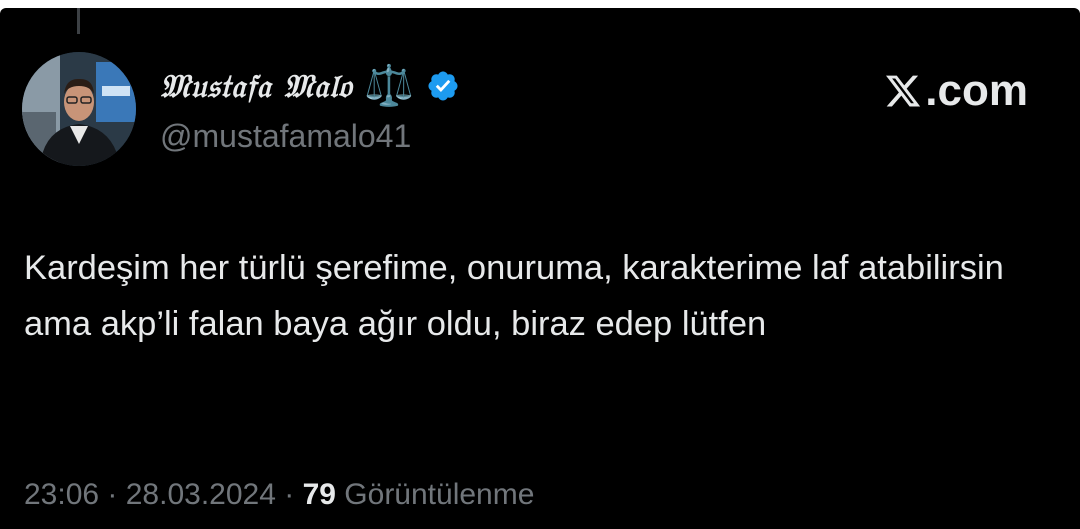 The height and width of the screenshot is (529, 1080). What do you see at coordinates (903, 91) in the screenshot?
I see `x-logo-icon` at bounding box center [903, 91].